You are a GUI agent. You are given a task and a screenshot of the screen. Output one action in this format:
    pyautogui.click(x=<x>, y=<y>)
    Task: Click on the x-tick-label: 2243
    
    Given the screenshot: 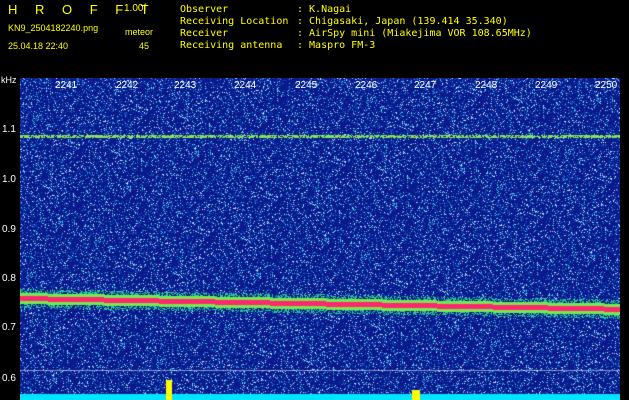 What is the action you would take?
    pyautogui.click(x=185, y=85)
    